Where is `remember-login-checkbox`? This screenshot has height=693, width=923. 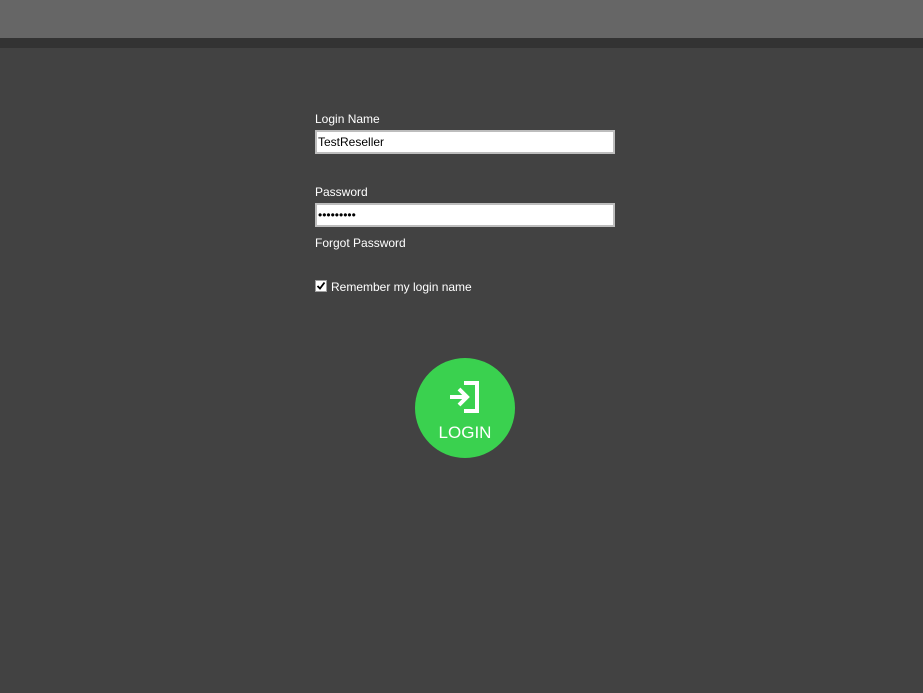 remember-login-checkbox is located at coordinates (321, 286).